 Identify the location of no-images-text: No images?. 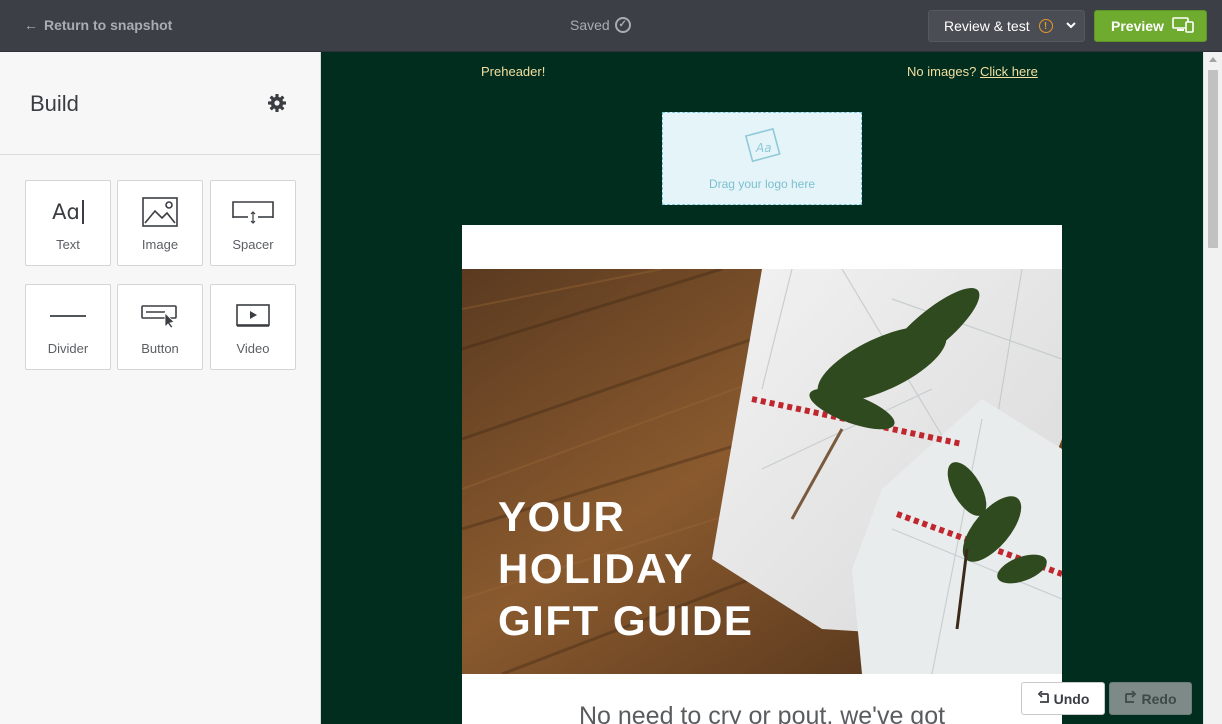
(942, 71).